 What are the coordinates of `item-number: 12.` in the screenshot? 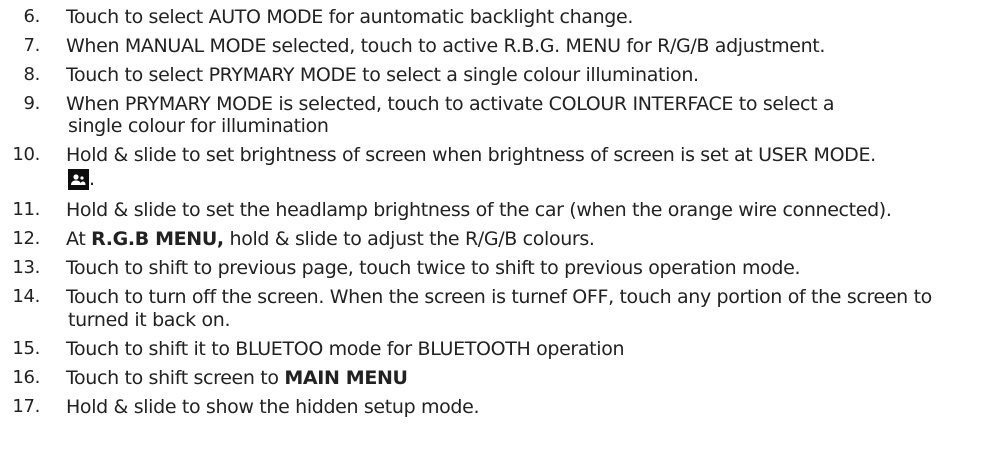 It's located at (26, 238).